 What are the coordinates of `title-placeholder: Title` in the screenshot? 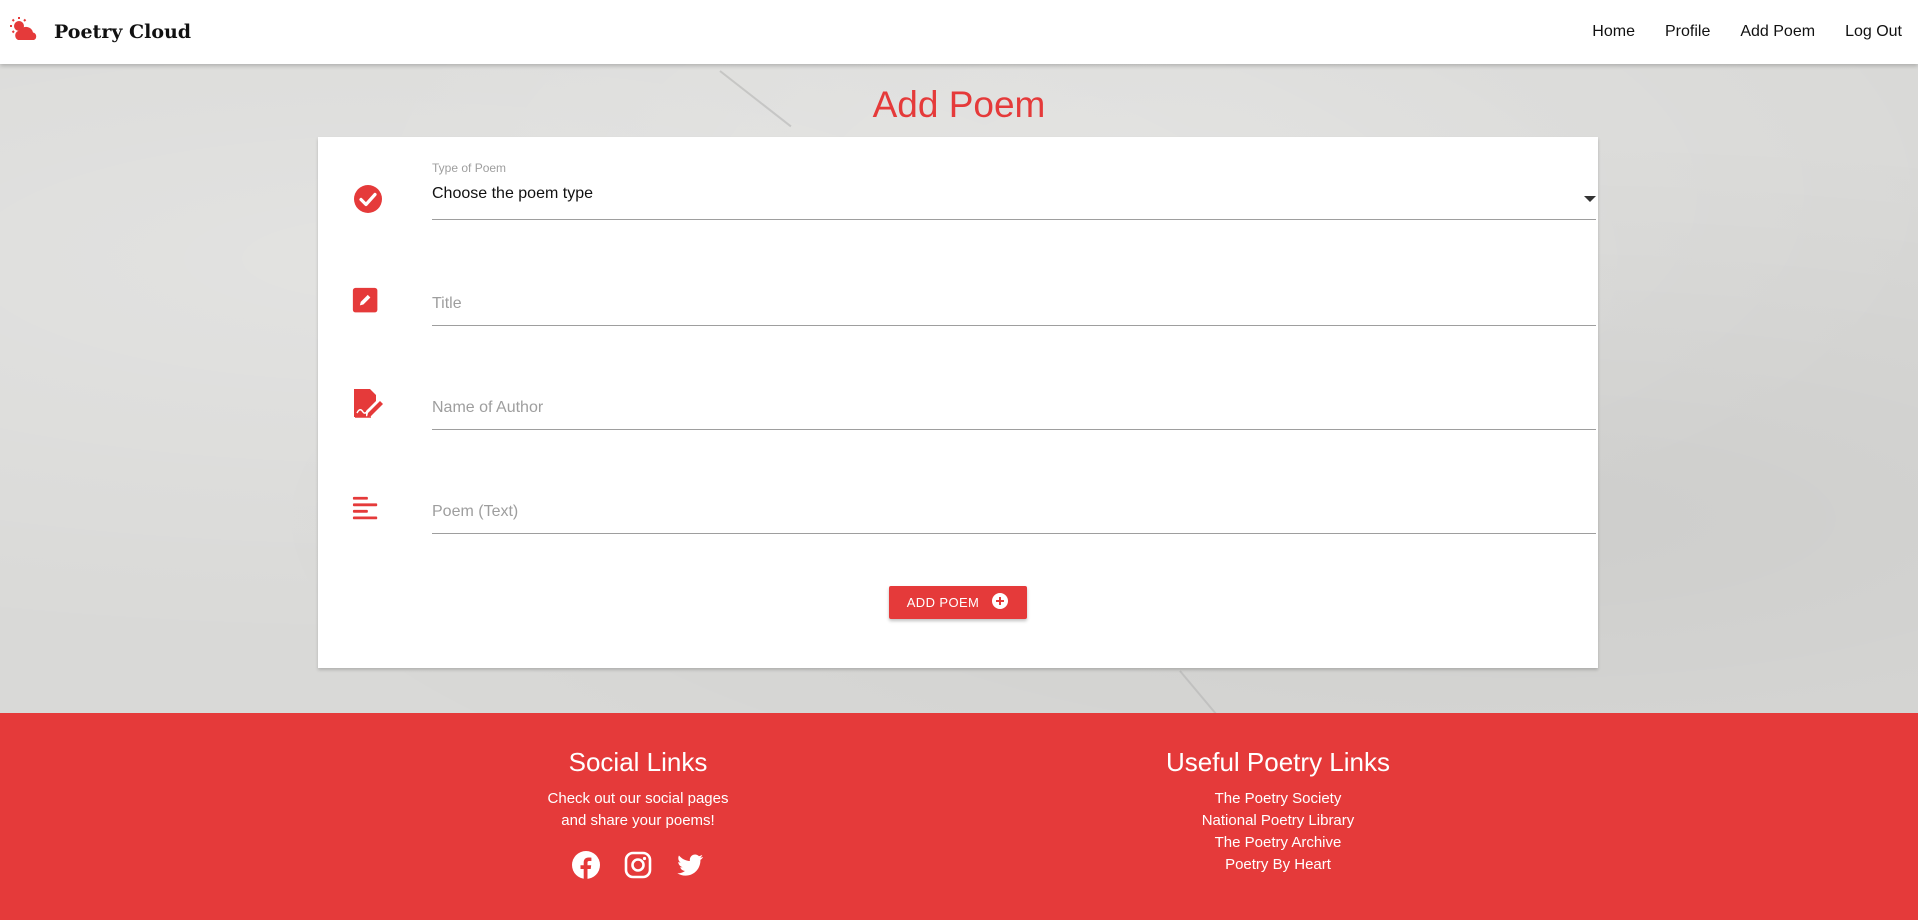 It's located at (447, 303).